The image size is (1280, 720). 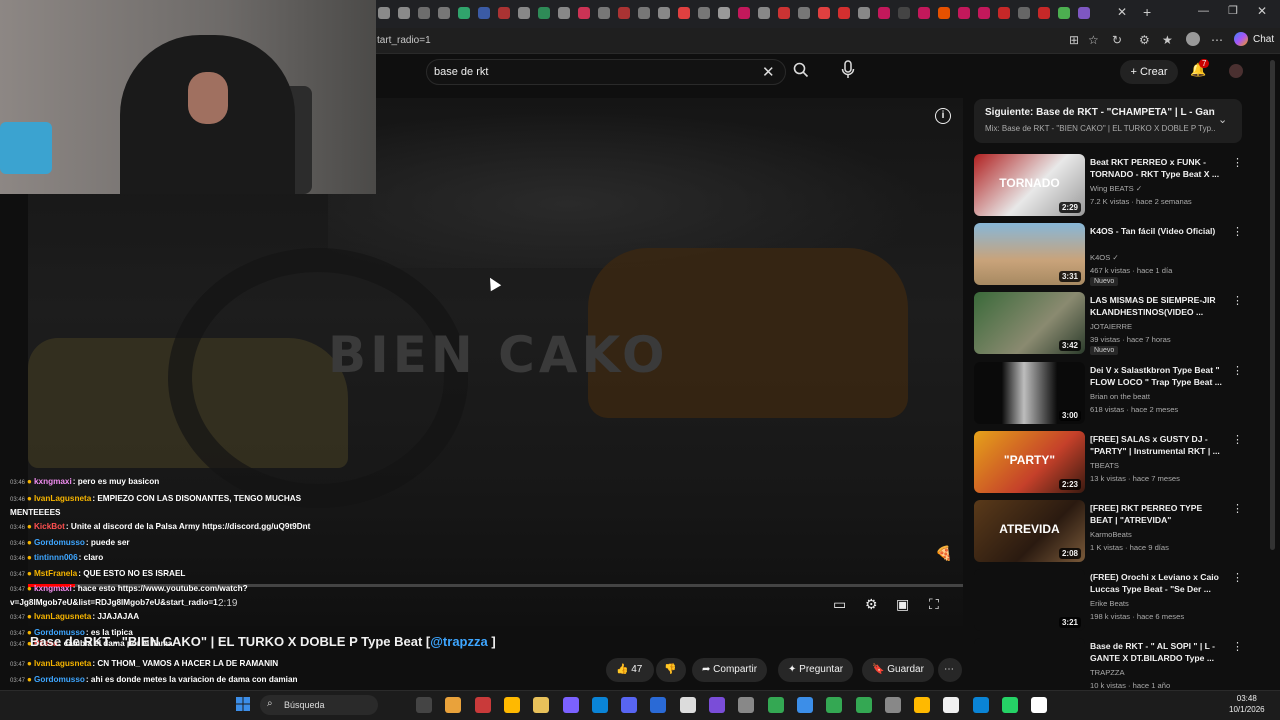 I want to click on recommendation-title: K4OS - Tan fácil (Video Oficial), so click(x=1157, y=231).